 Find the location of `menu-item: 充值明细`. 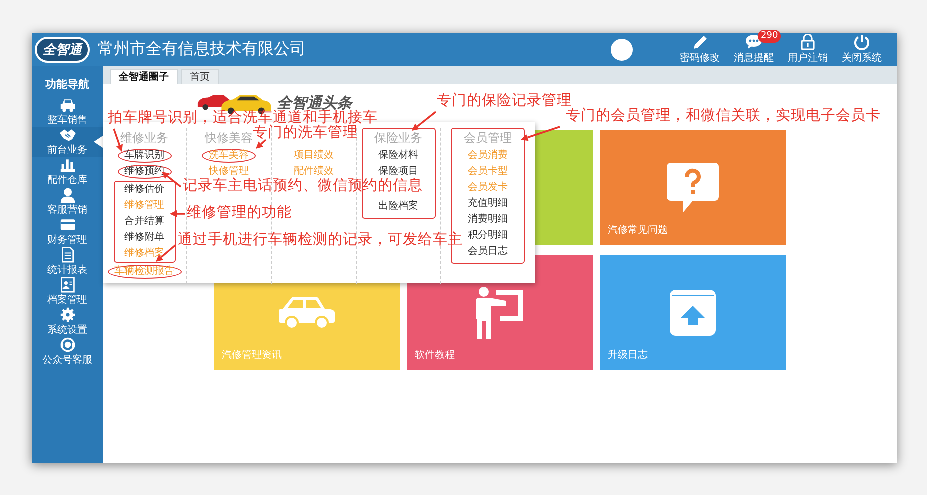

menu-item: 充值明细 is located at coordinates (488, 204).